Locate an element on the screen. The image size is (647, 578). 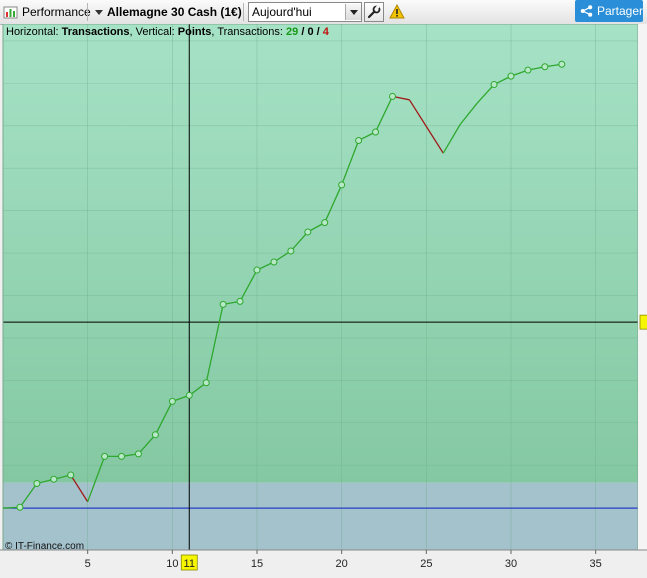
horizontal-value: Transactions is located at coordinates (95, 32).